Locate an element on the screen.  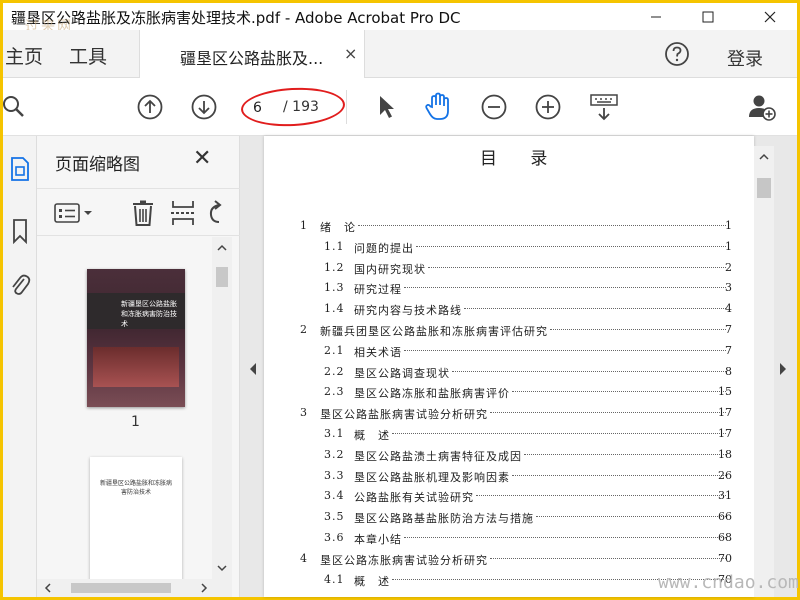
hand-icon is located at coordinates (438, 107).